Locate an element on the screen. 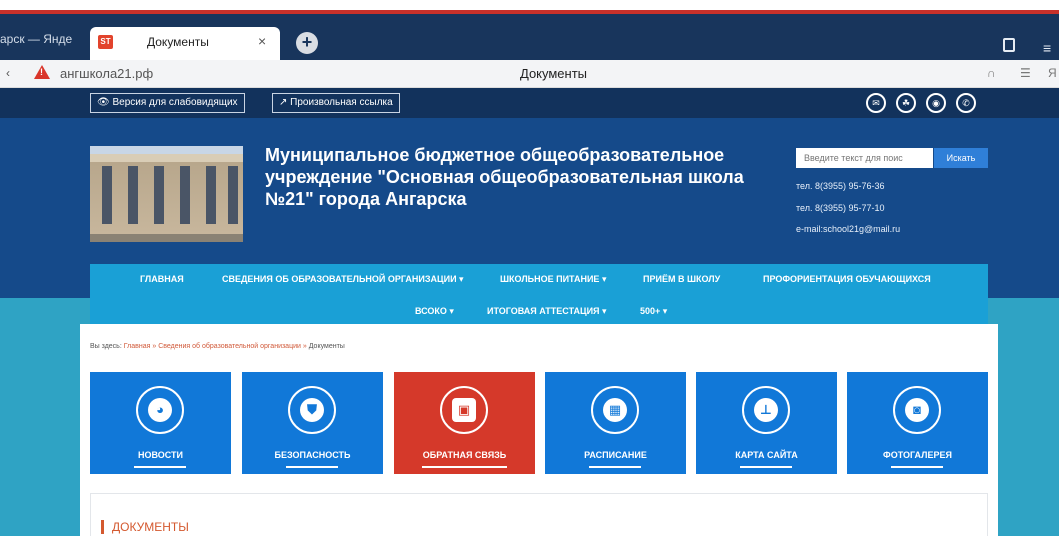  card-photo-gallery: ◙ ФОТОГАЛЕРЕЯ is located at coordinates (917, 423).